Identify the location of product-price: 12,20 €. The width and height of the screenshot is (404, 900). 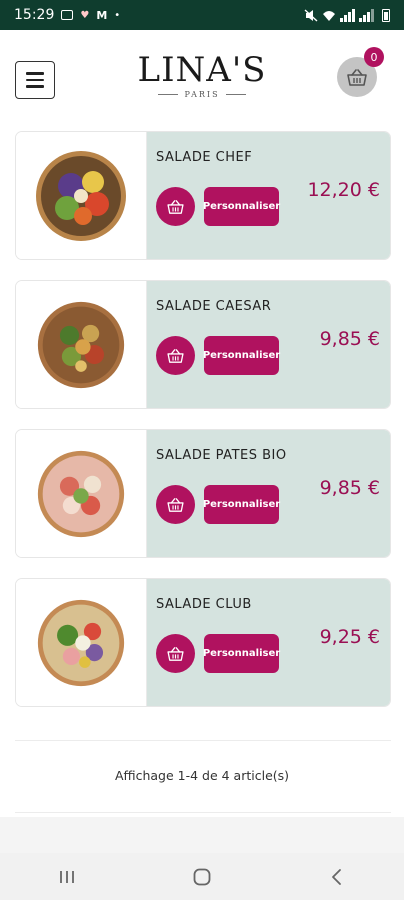
(343, 190).